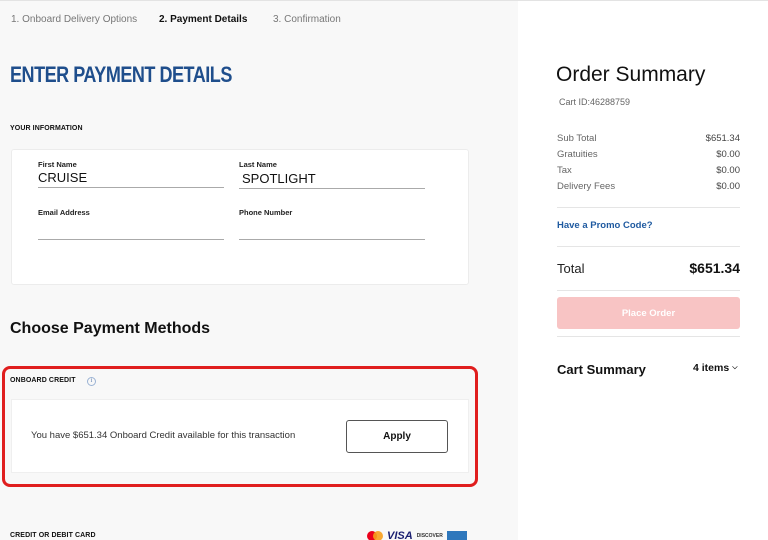 The image size is (768, 540). I want to click on cart-items-toggle: 4 items ⌵, so click(715, 368).